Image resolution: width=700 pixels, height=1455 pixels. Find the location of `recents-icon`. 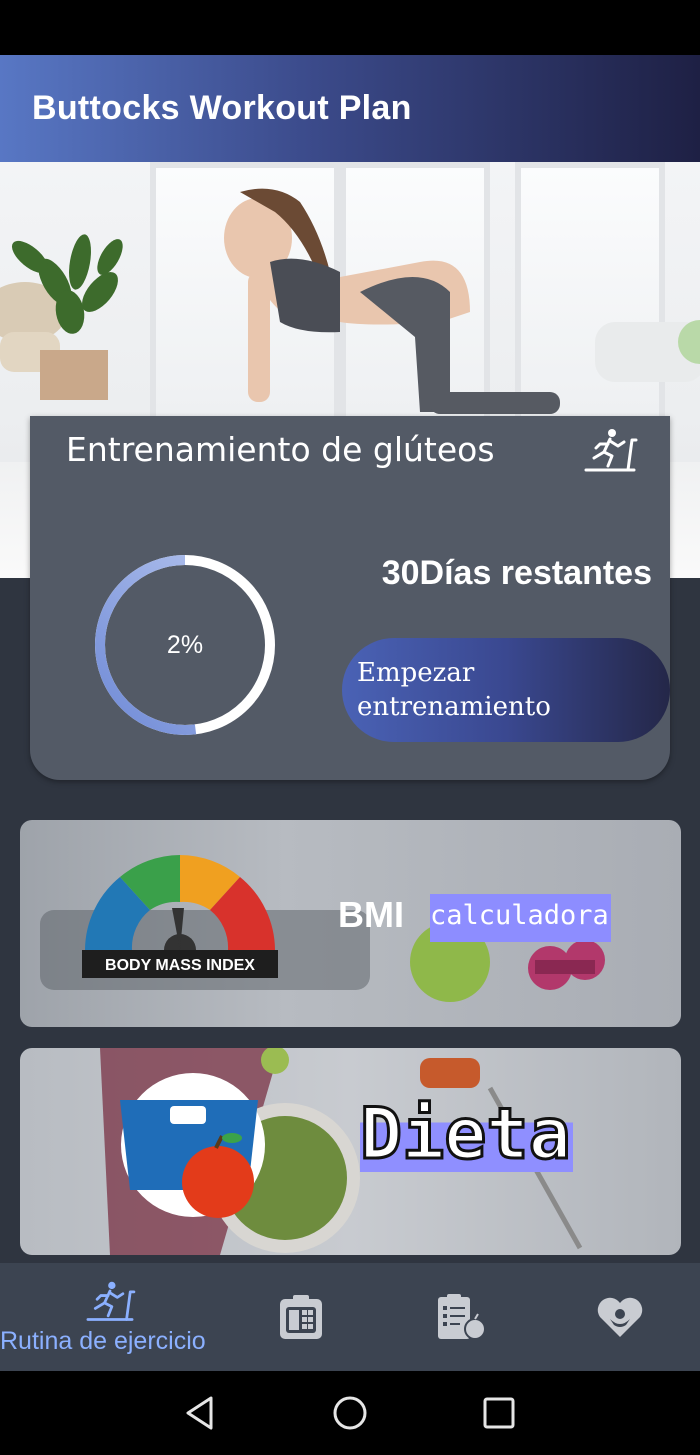

recents-icon is located at coordinates (499, 1413).